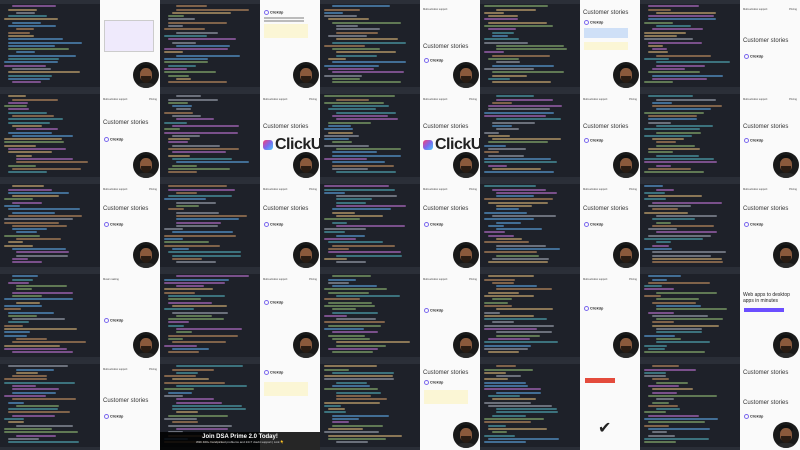 This screenshot has height=450, width=800. What do you see at coordinates (560, 45) in the screenshot?
I see `thumbnail-r1c4: Customer stories ClickUp` at bounding box center [560, 45].